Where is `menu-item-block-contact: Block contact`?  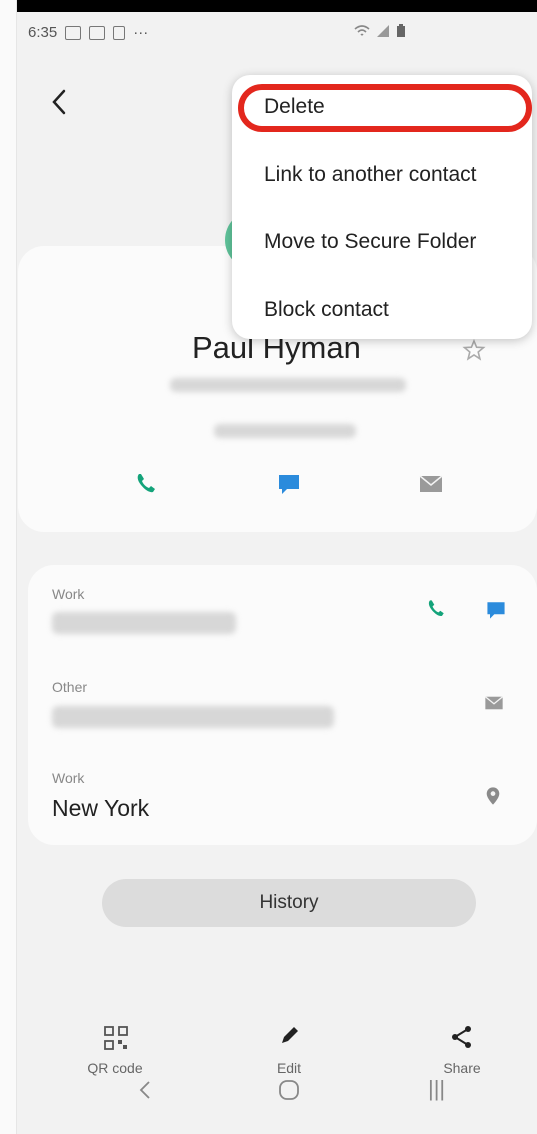
menu-item-block-contact: Block contact is located at coordinates (326, 310).